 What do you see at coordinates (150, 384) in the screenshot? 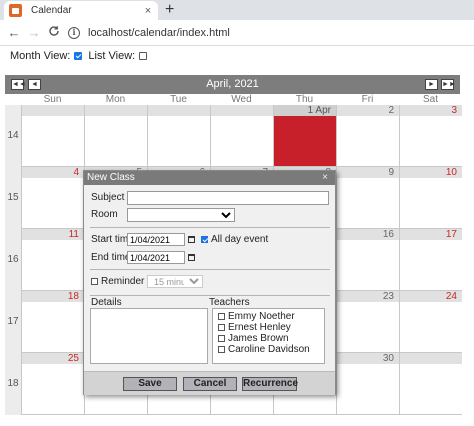
I see `save-button: Save` at bounding box center [150, 384].